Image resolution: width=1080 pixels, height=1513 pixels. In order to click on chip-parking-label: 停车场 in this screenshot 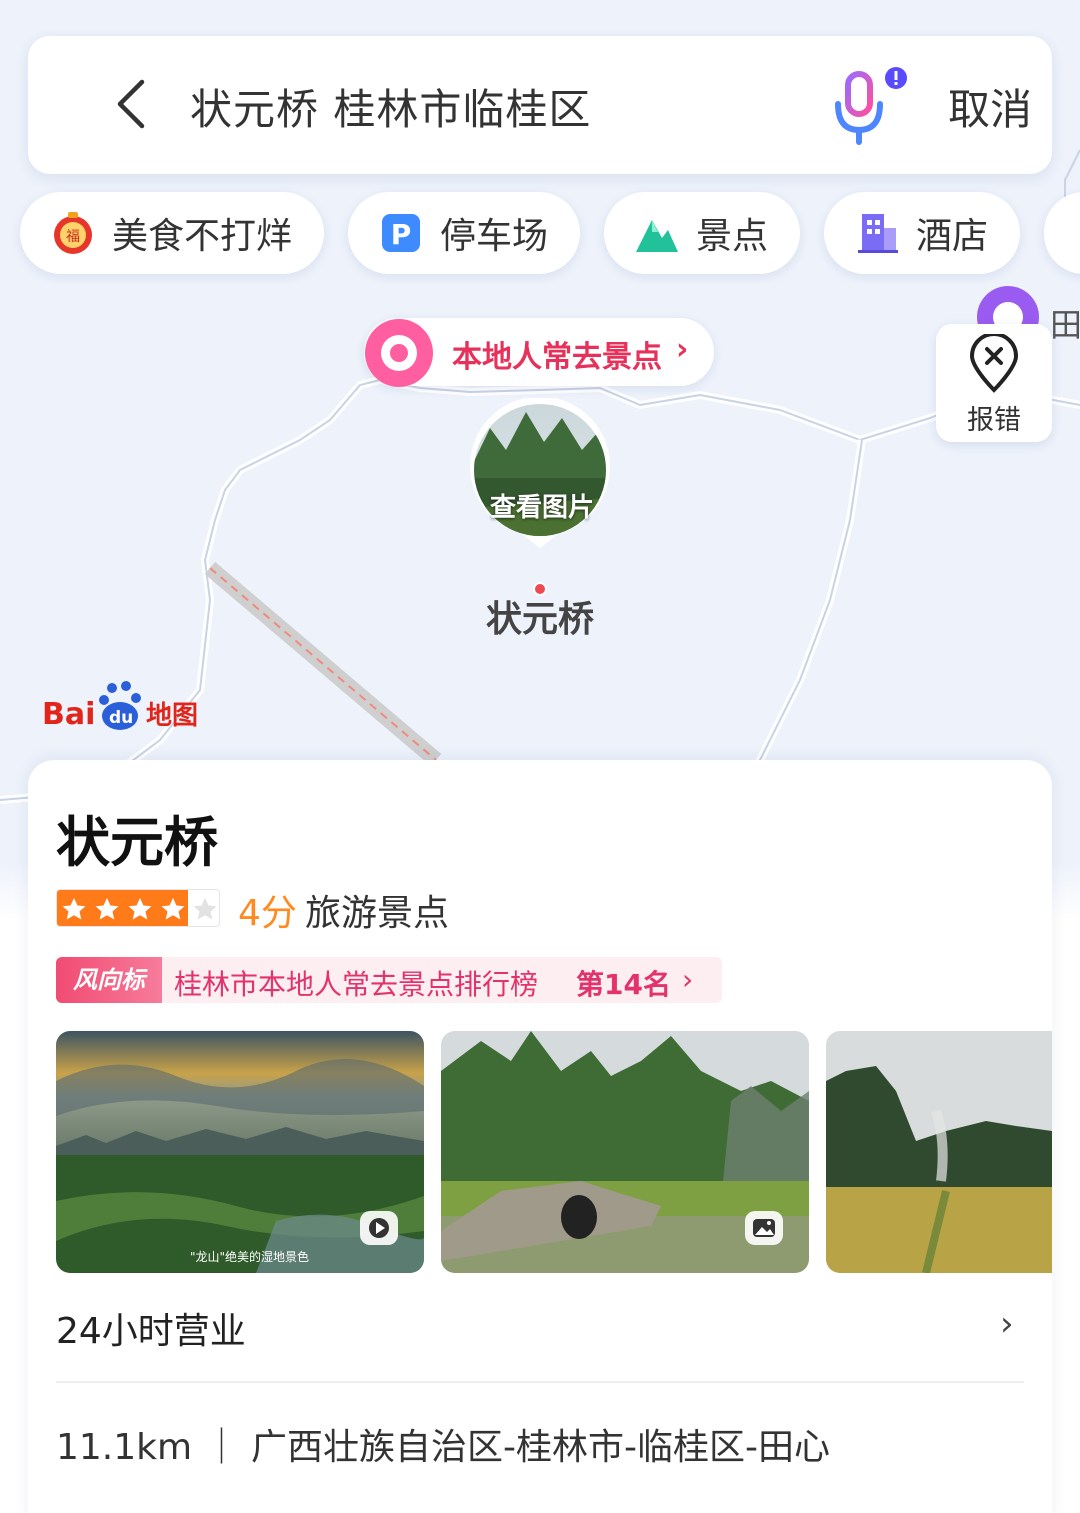, I will do `click(494, 236)`.